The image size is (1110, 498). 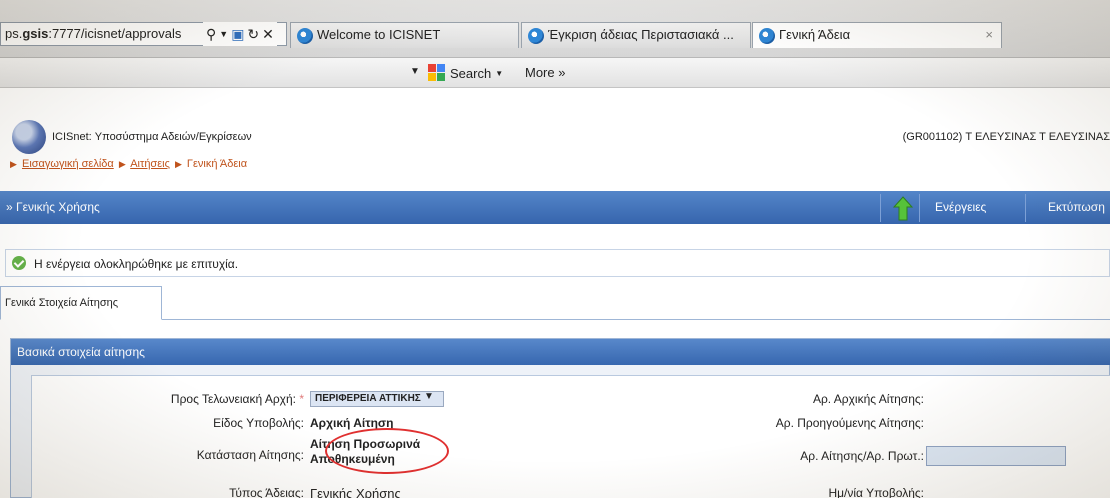 I want to click on submission-type-label: Είδος Υποβολής:, so click(x=258, y=423).